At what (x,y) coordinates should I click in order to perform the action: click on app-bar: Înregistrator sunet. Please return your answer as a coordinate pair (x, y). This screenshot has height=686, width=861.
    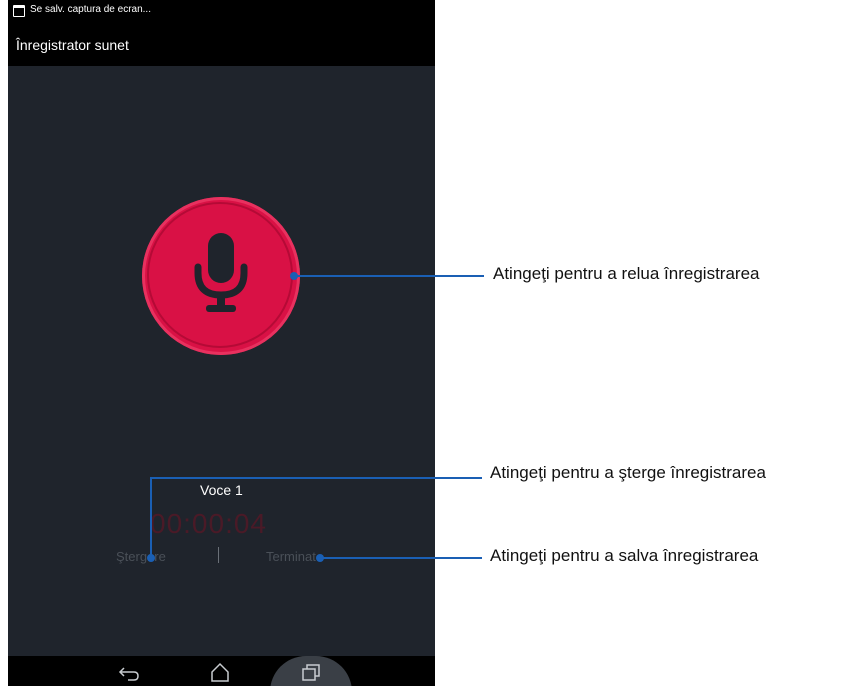
    Looking at the image, I should click on (221, 45).